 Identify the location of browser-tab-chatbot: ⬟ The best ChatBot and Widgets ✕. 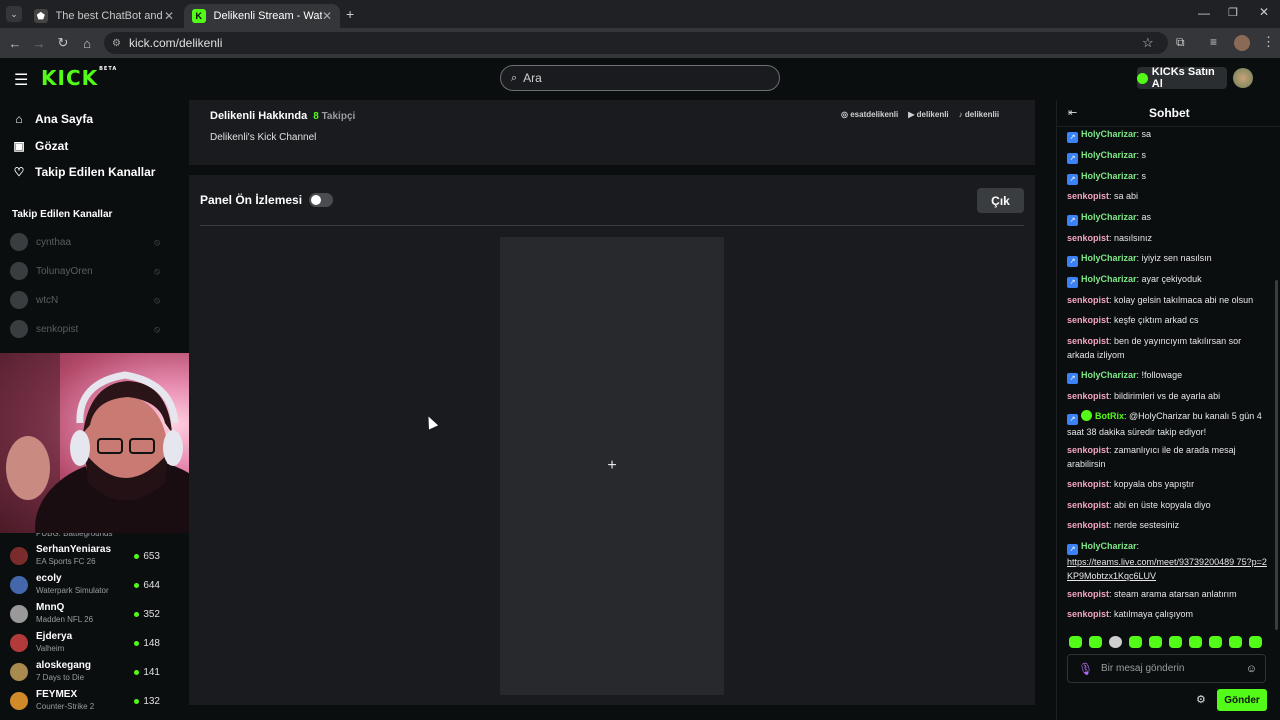
(104, 16).